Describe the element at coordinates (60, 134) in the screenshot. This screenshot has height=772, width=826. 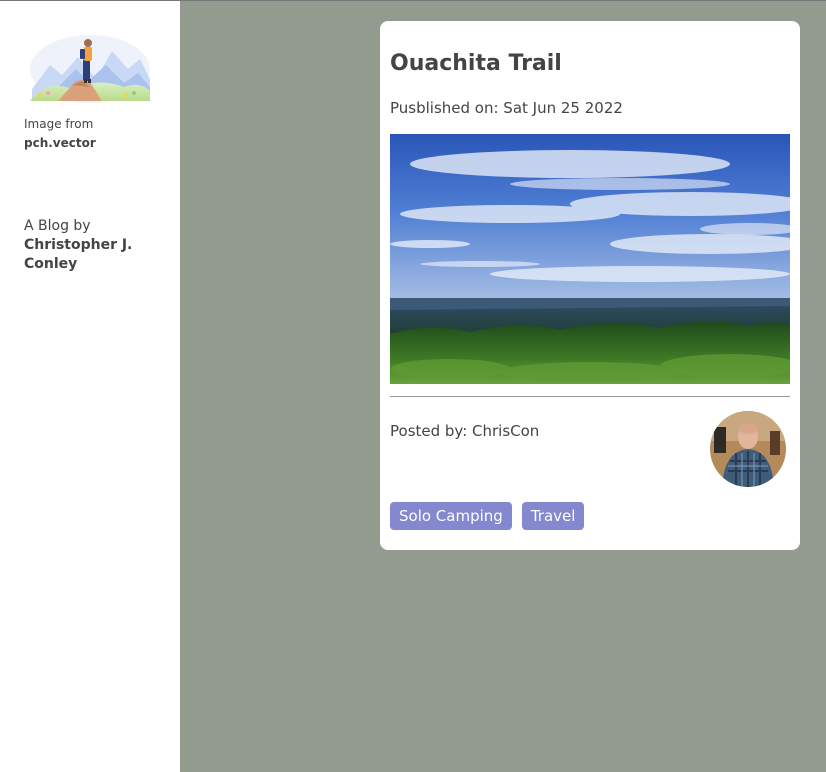
I see `image-credit: Image from pch.vector` at that location.